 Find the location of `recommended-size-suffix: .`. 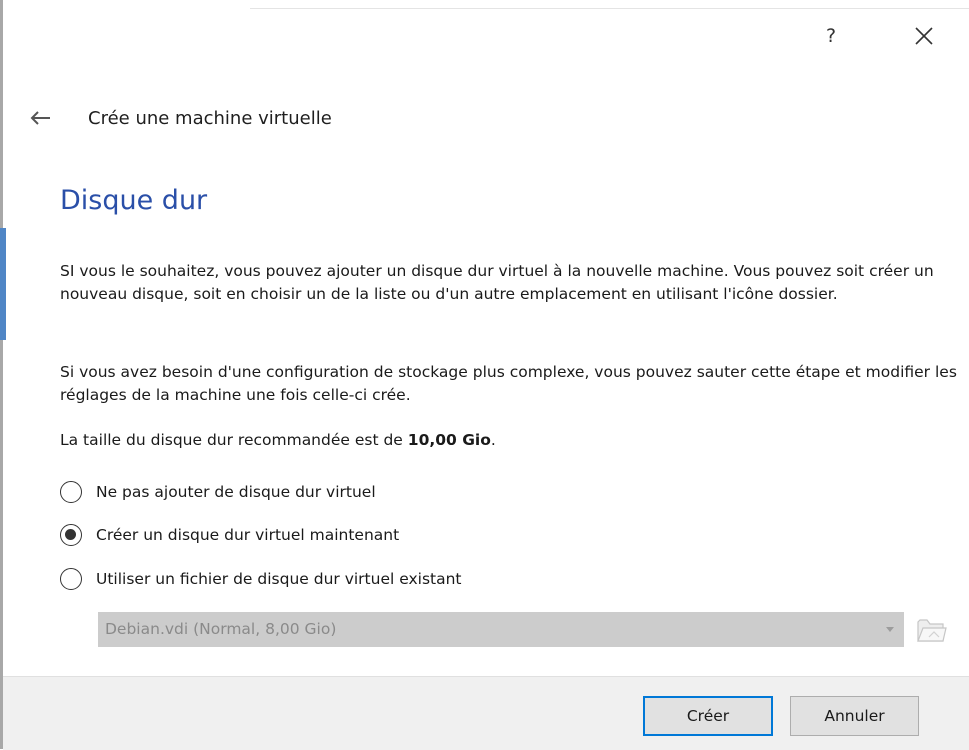

recommended-size-suffix: . is located at coordinates (493, 440).